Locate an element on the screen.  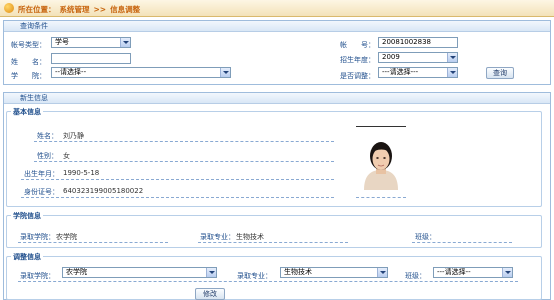
year-label: 招生年度： is located at coordinates (357, 60).